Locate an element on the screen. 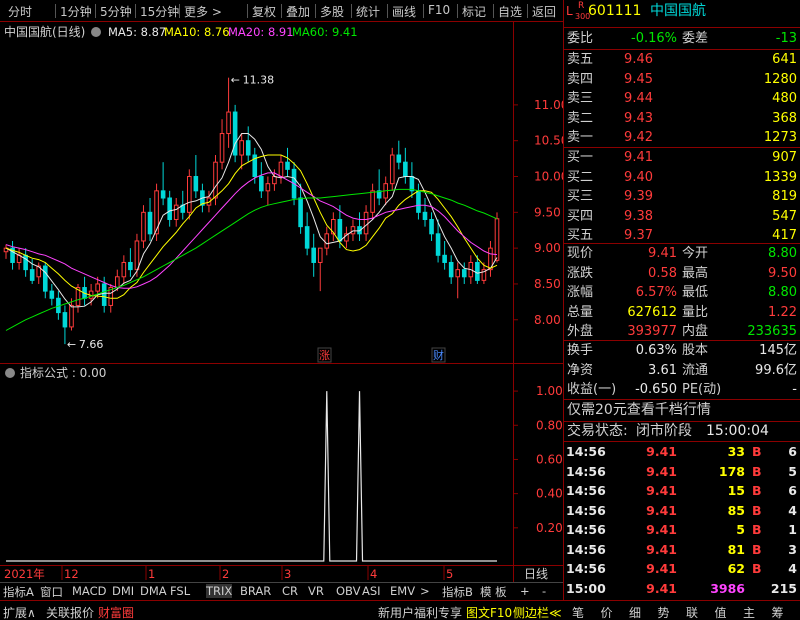 This screenshot has height=620, width=800. status-btn-right-2: 细 is located at coordinates (635, 612).